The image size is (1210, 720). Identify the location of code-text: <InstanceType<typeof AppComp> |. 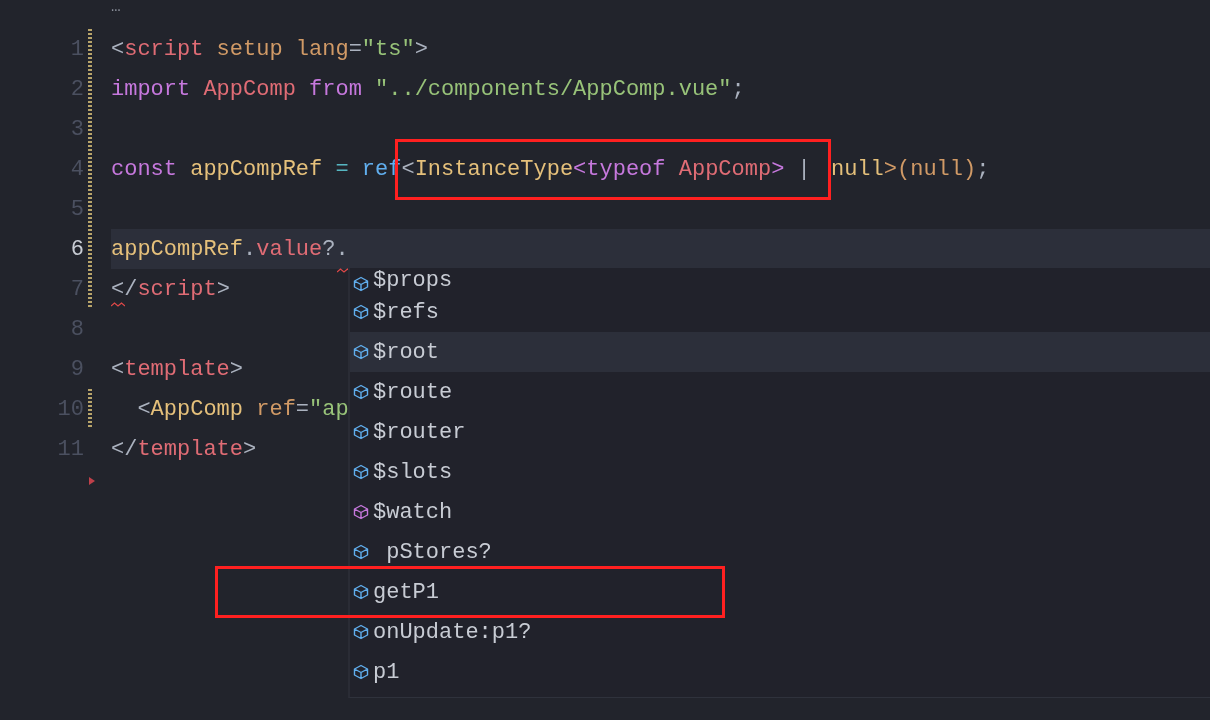
(606, 169).